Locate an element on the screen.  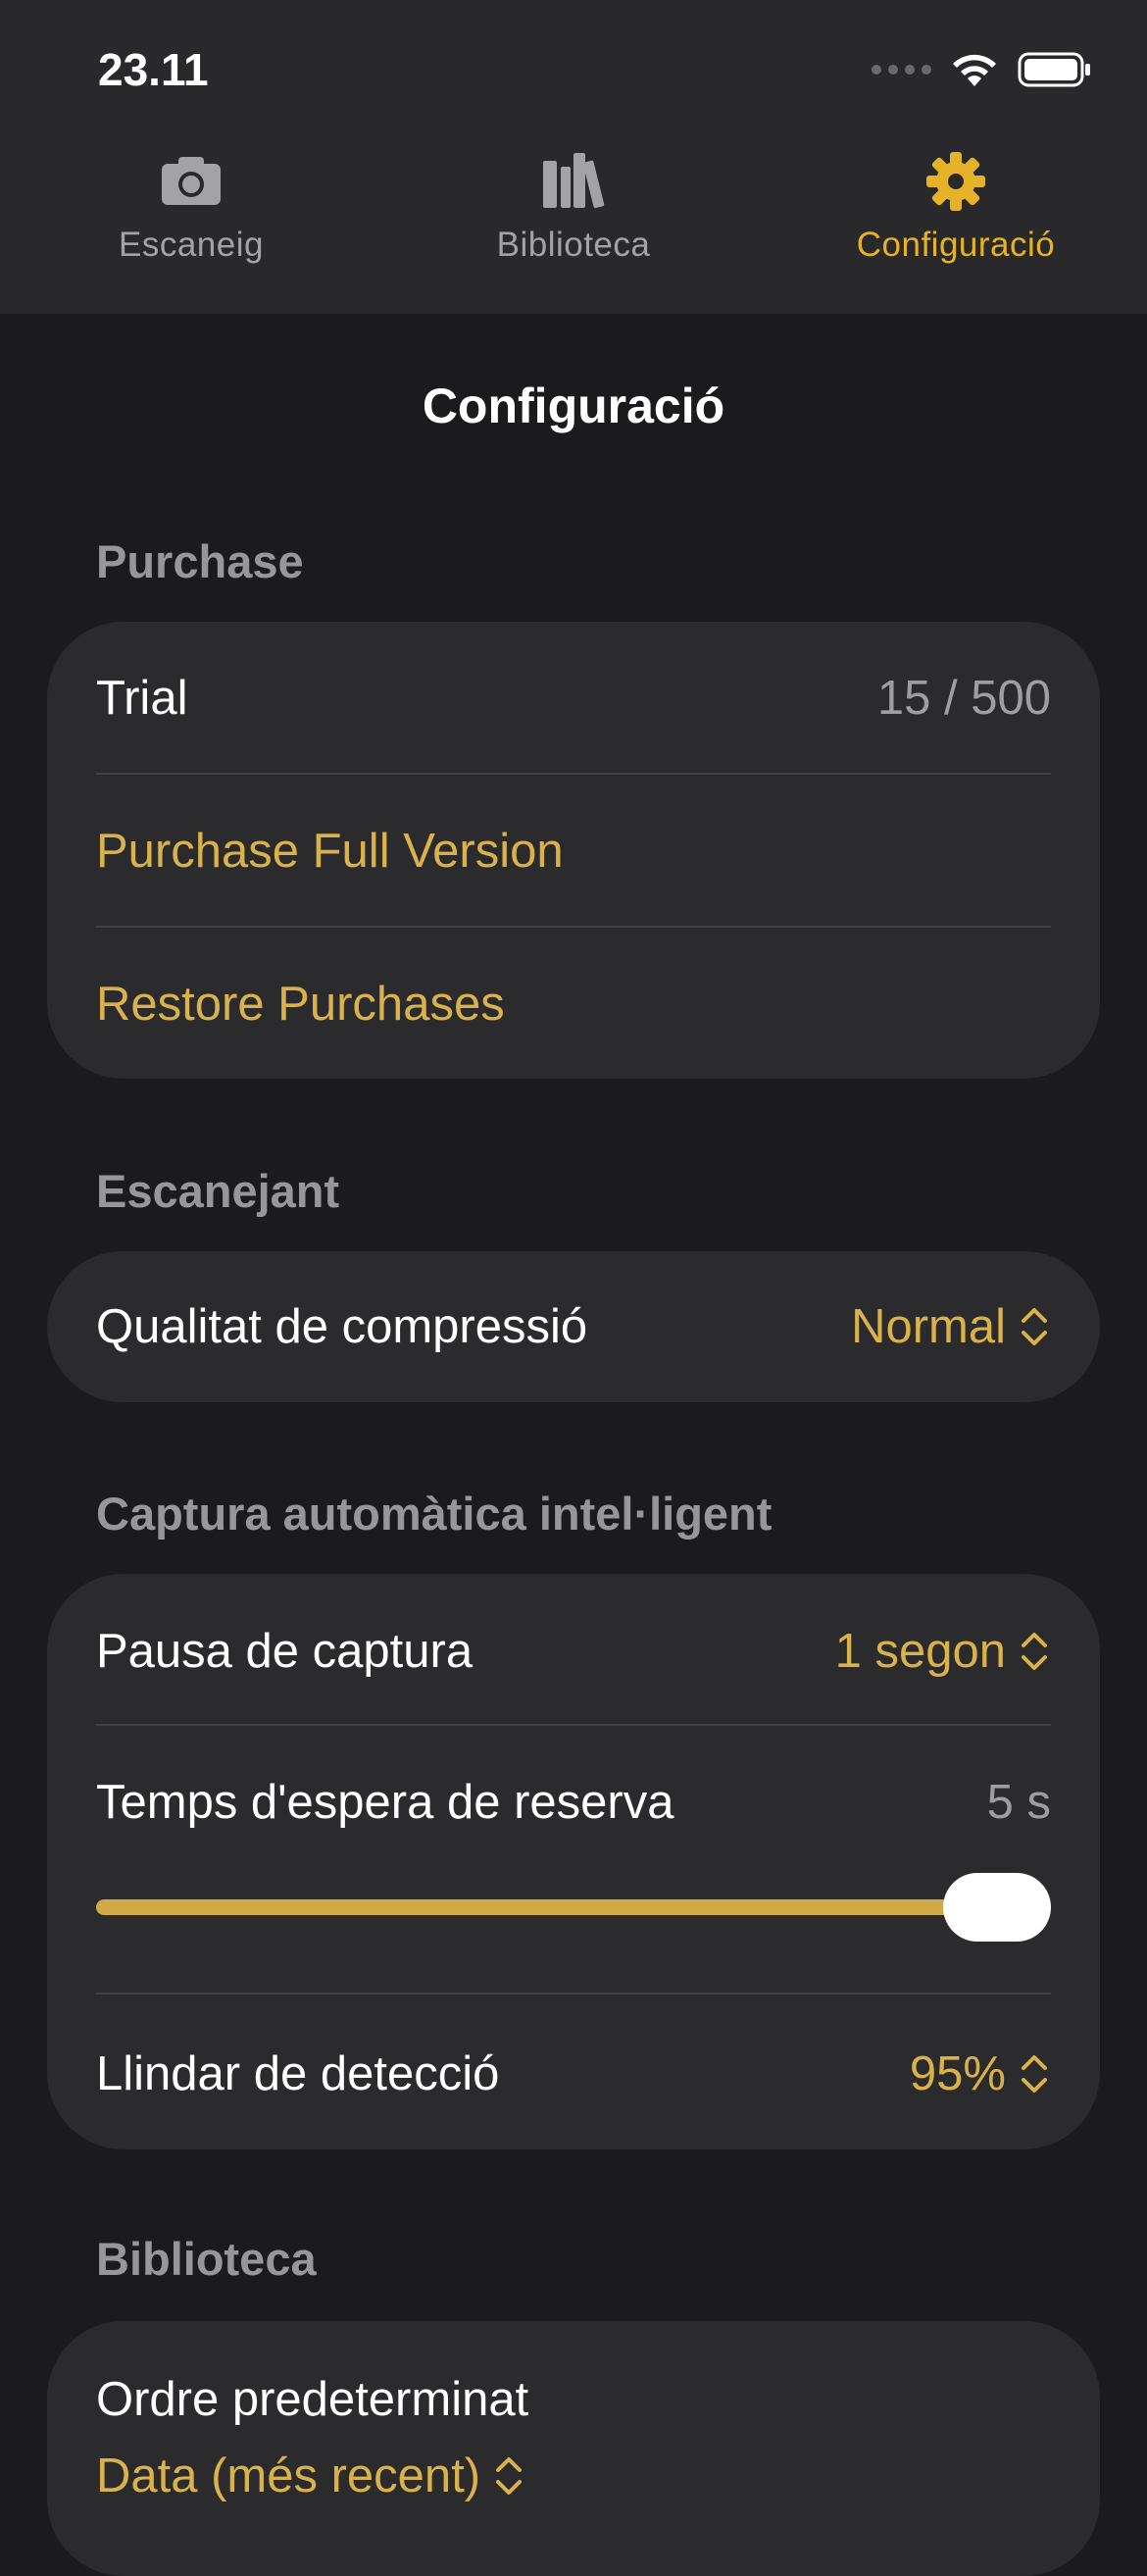
tab-label: Escaneig is located at coordinates (191, 245).